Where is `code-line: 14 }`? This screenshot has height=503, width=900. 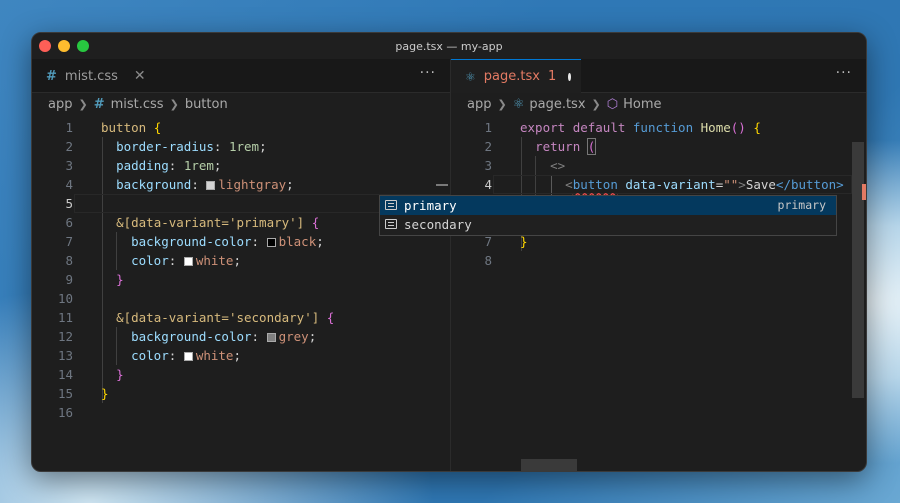 code-line: 14 } is located at coordinates (241, 374).